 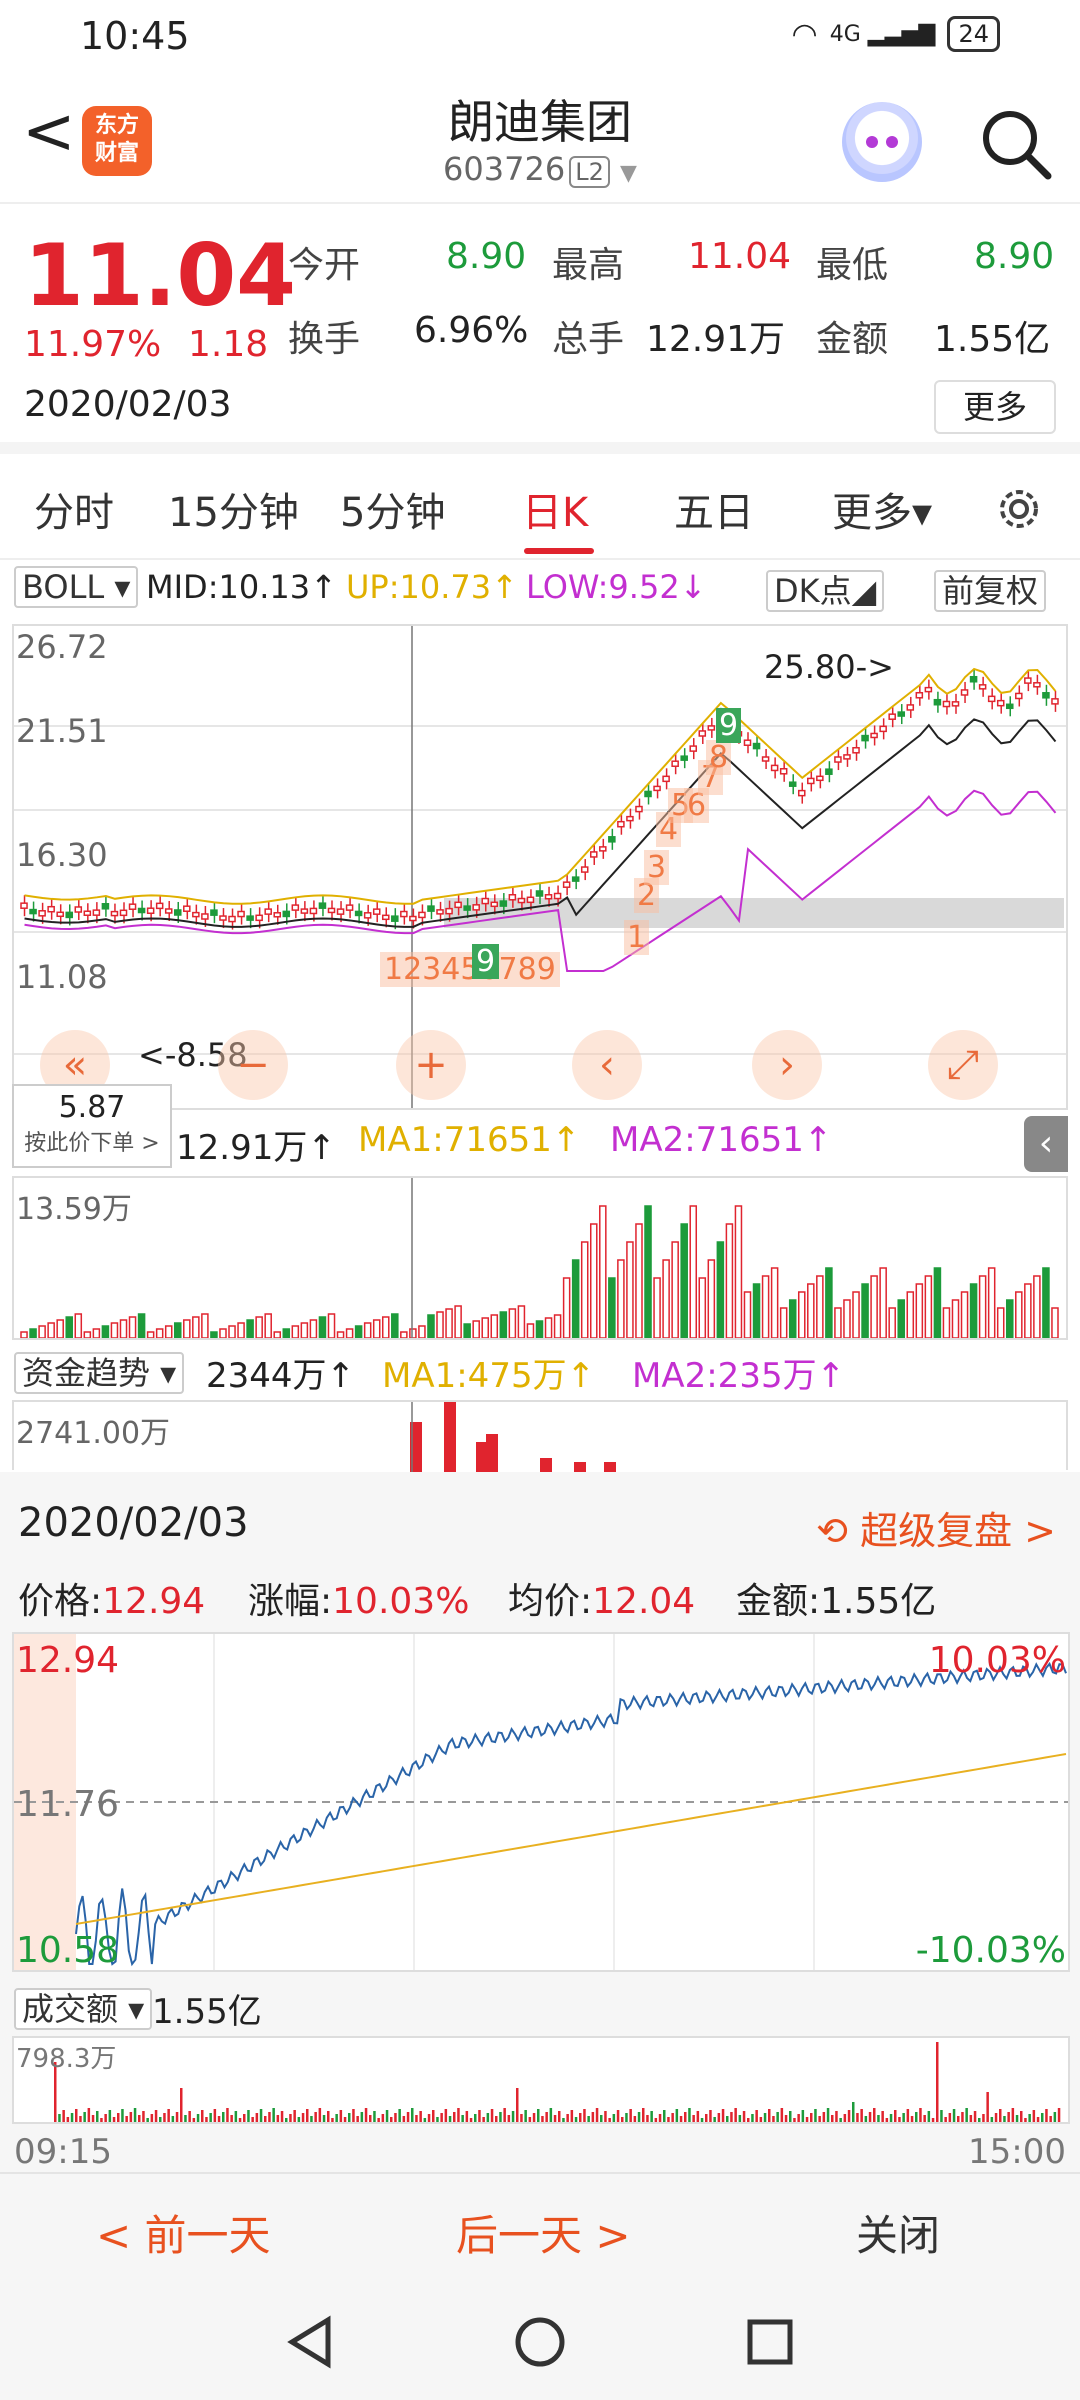 What do you see at coordinates (540, 169) in the screenshot?
I see `stock-code: 603726 L2 ▼` at bounding box center [540, 169].